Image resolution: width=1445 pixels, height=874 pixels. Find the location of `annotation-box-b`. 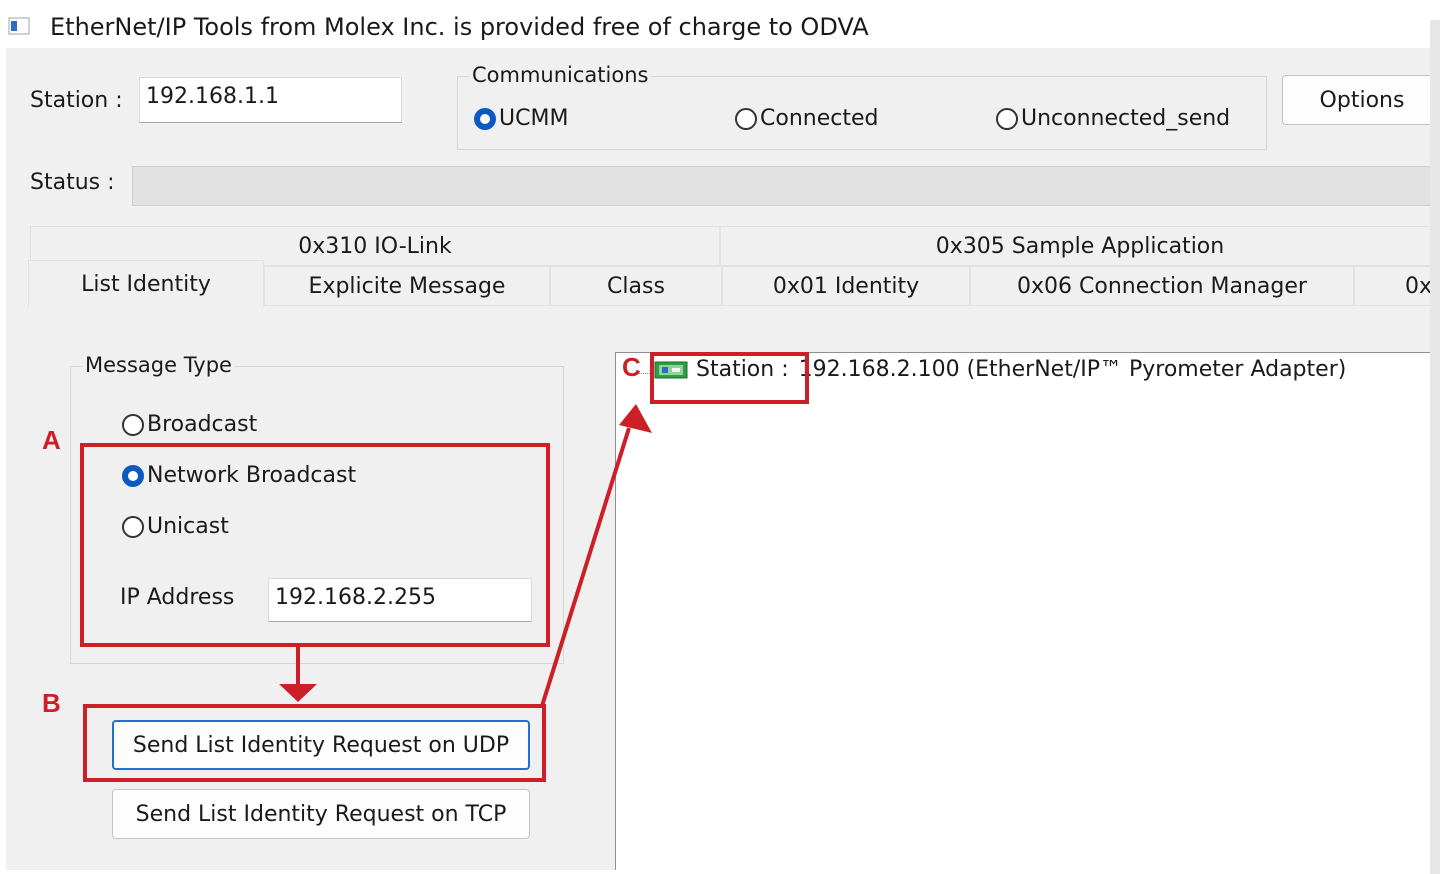

annotation-box-b is located at coordinates (314, 743).